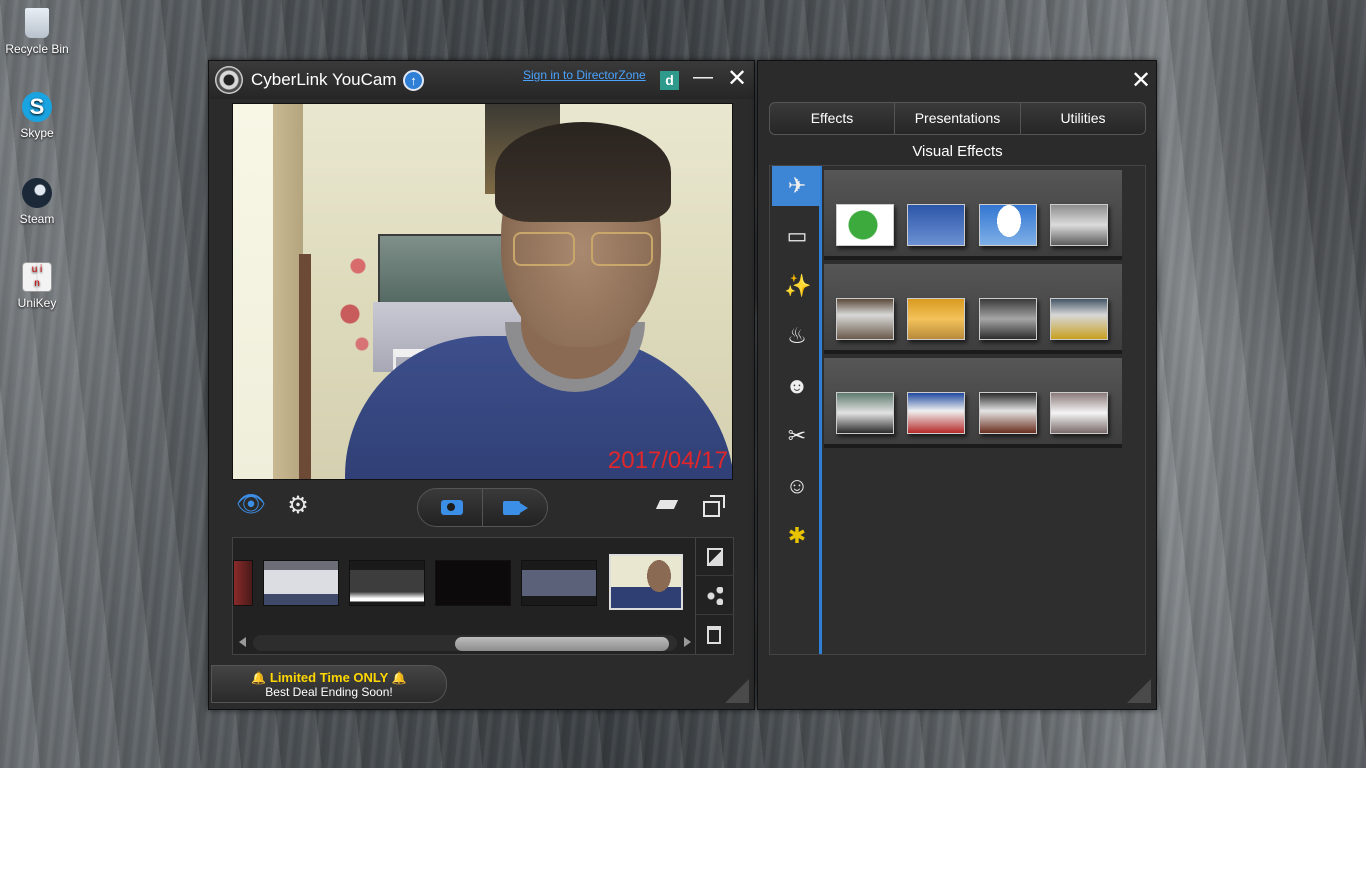  I want to click on category-filters: ♨, so click(796, 336).